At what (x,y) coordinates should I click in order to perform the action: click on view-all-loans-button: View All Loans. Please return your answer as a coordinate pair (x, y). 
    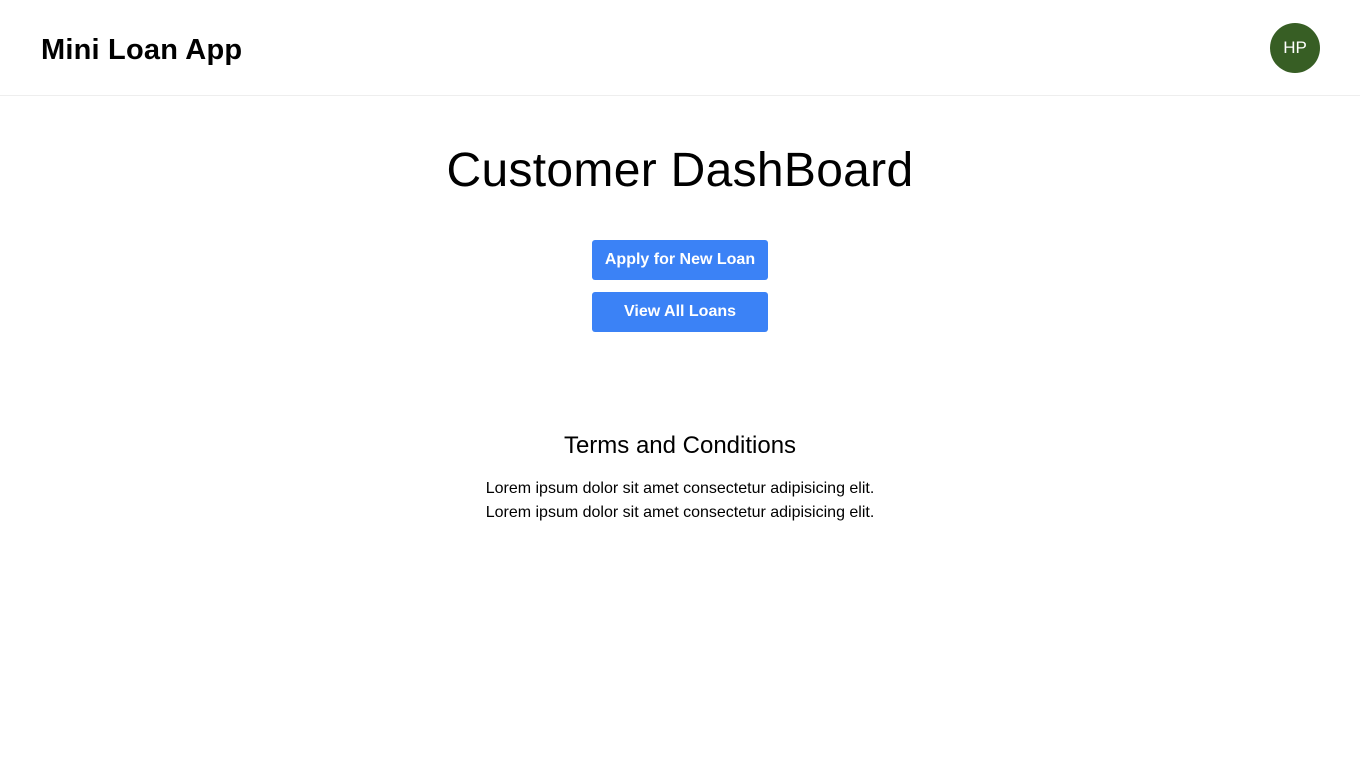
    Looking at the image, I should click on (680, 312).